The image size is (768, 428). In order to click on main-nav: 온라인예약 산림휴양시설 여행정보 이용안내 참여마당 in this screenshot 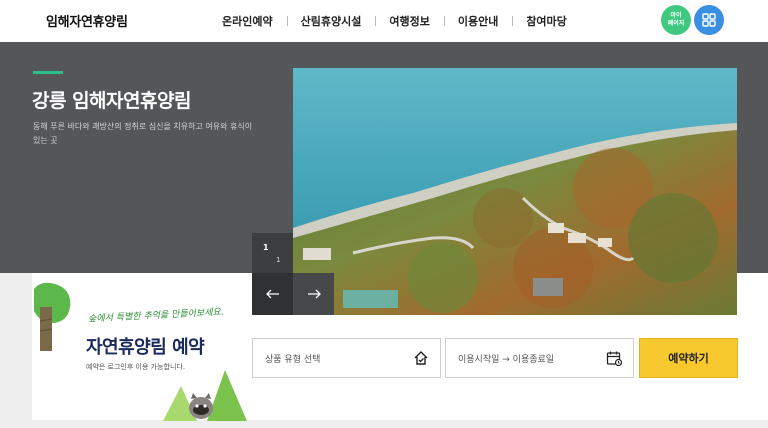, I will do `click(401, 21)`.